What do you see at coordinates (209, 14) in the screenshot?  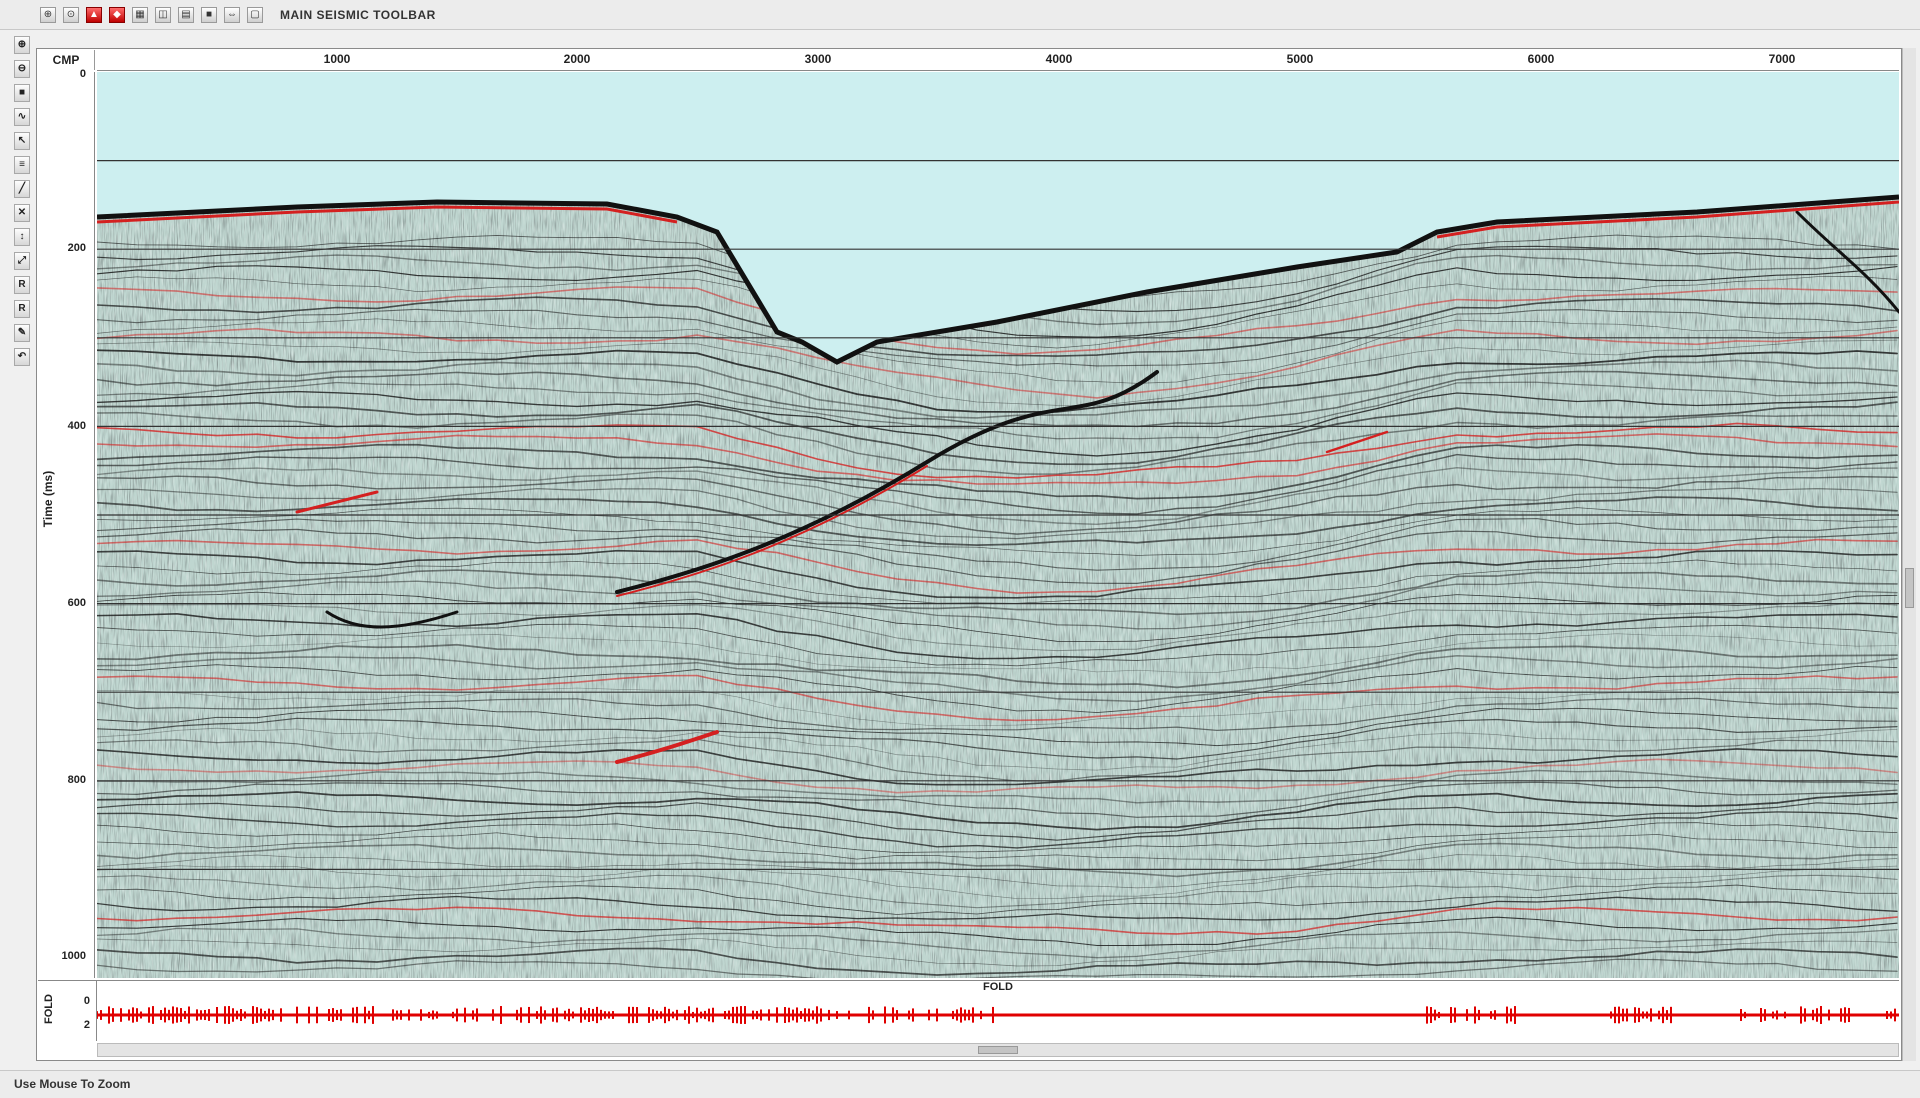 I see `scale-tool-icon: ■` at bounding box center [209, 14].